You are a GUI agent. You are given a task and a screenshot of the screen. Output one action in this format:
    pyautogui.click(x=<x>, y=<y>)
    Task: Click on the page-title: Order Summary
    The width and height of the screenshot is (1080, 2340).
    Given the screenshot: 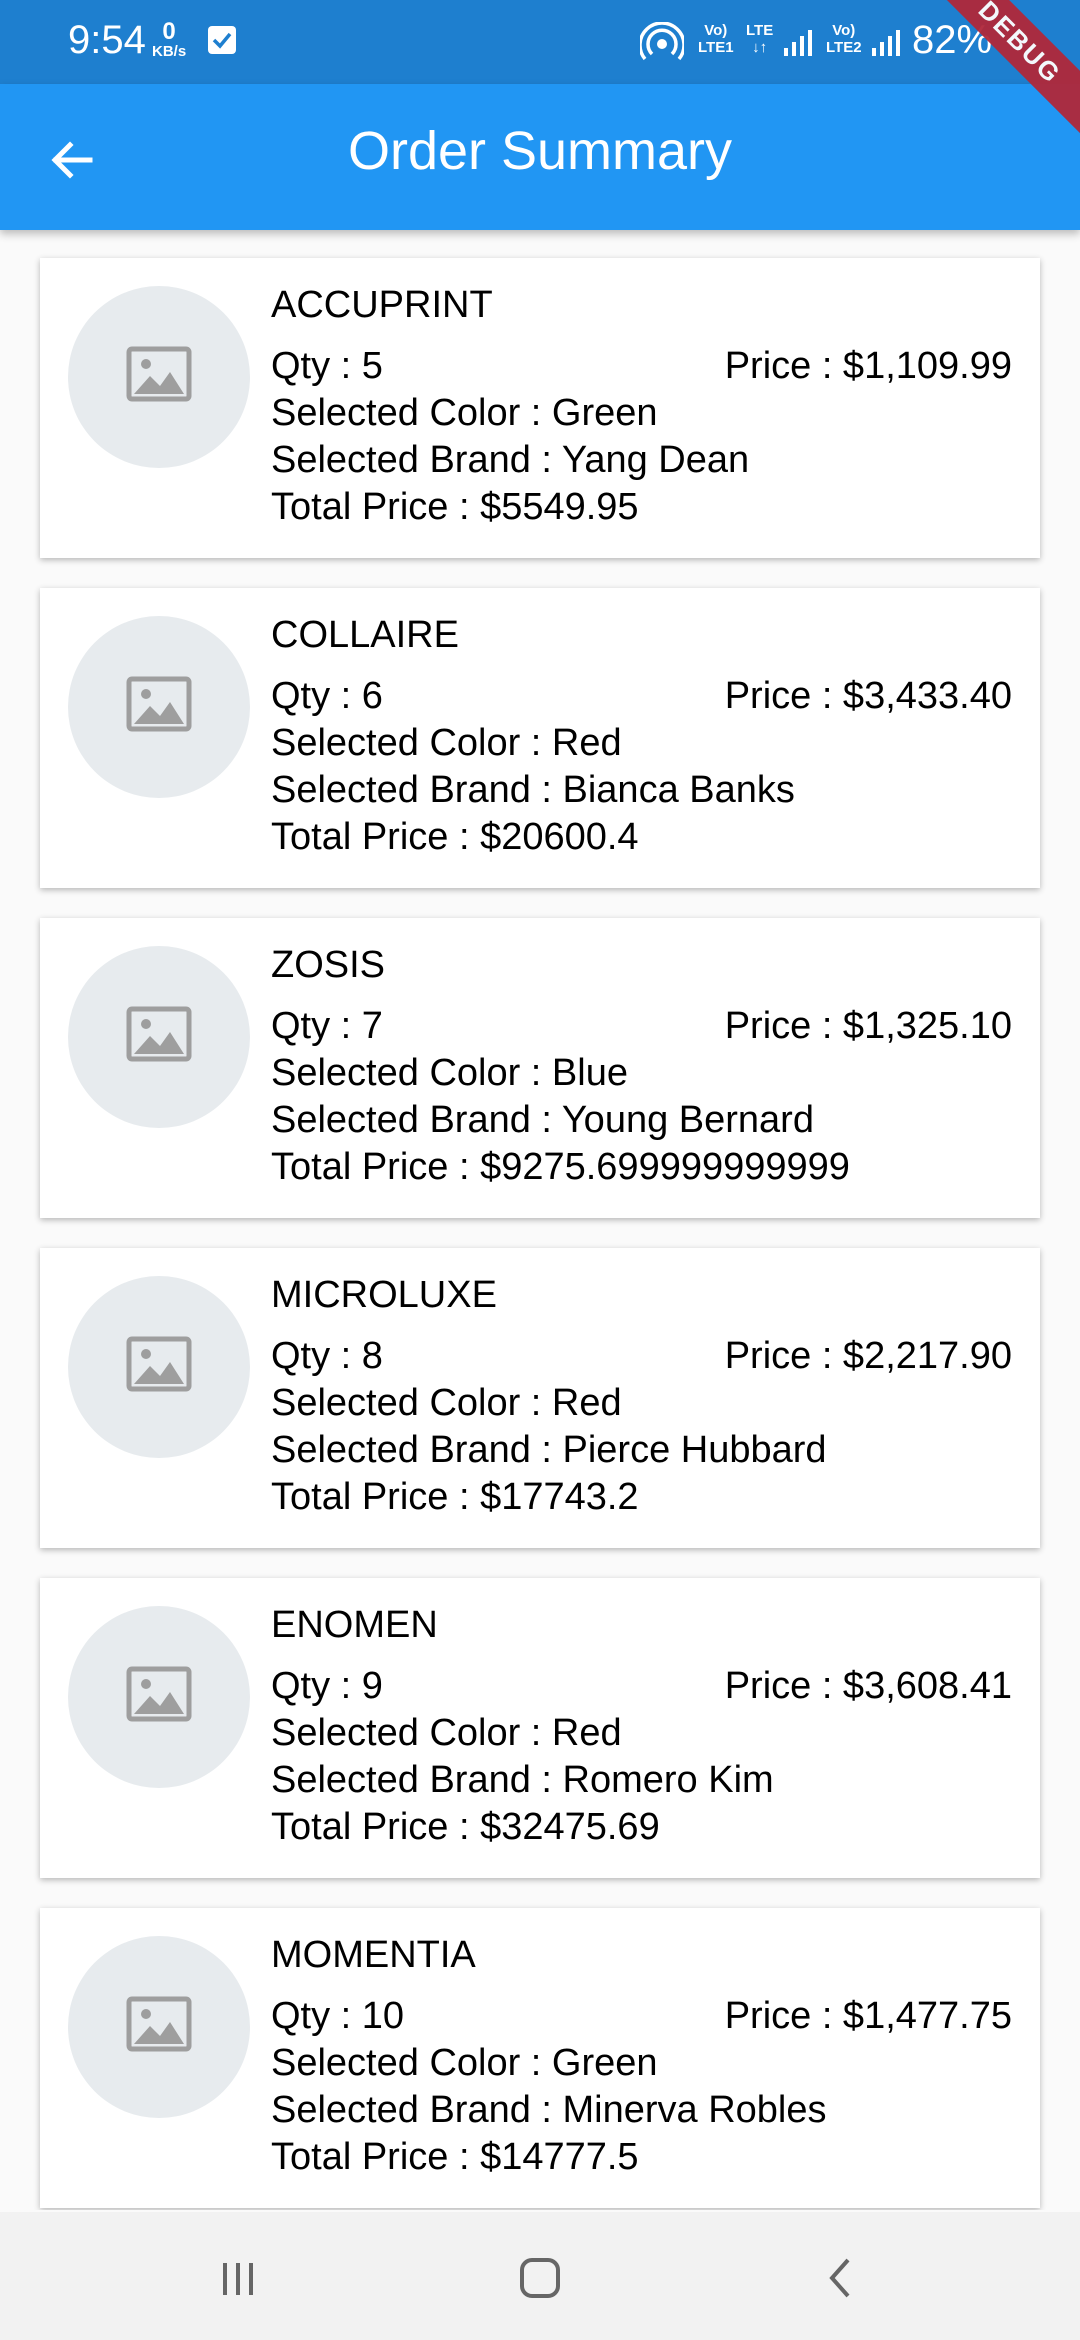 What is the action you would take?
    pyautogui.click(x=540, y=151)
    